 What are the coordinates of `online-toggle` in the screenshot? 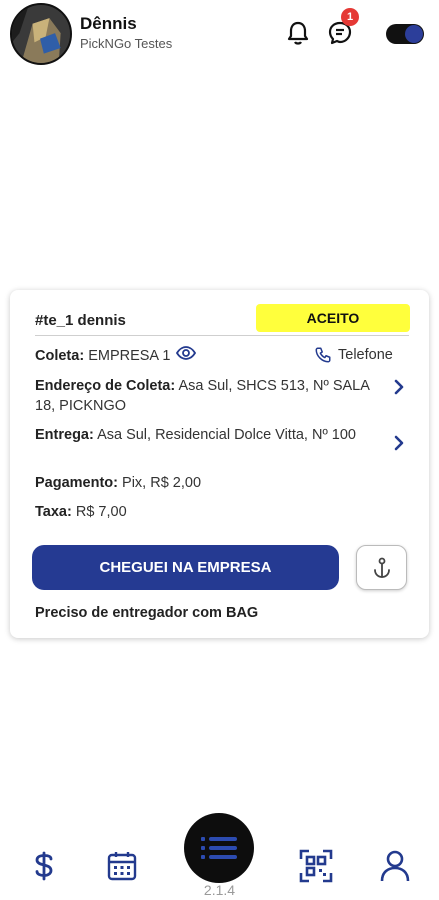 It's located at (405, 34).